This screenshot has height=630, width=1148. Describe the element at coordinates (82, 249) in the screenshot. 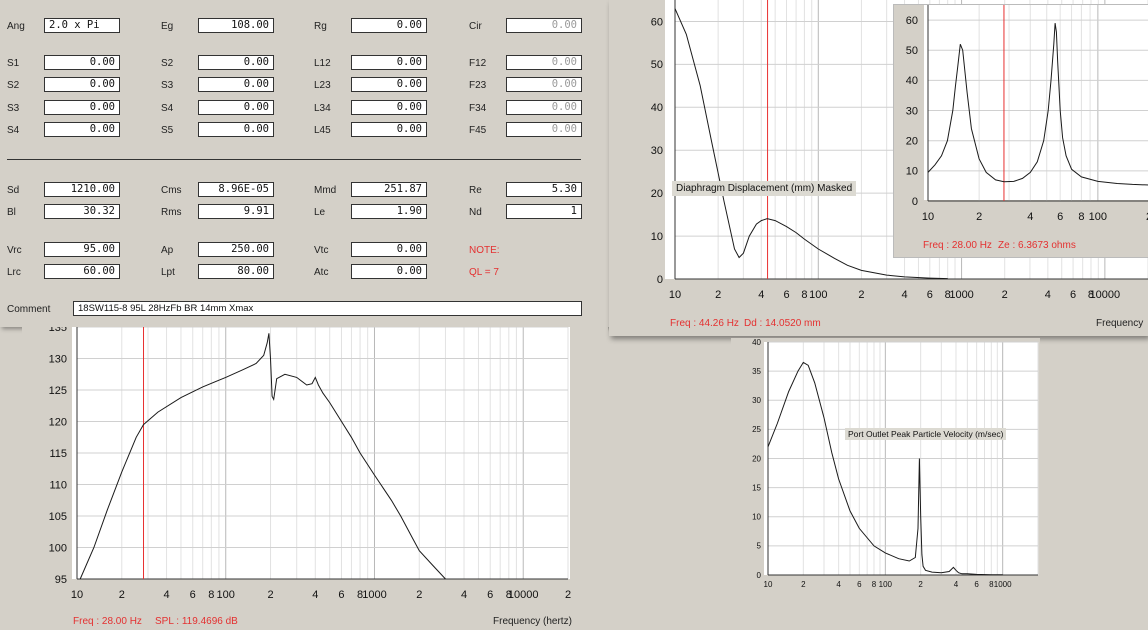

I see `param-field-vrc: 95.00` at that location.